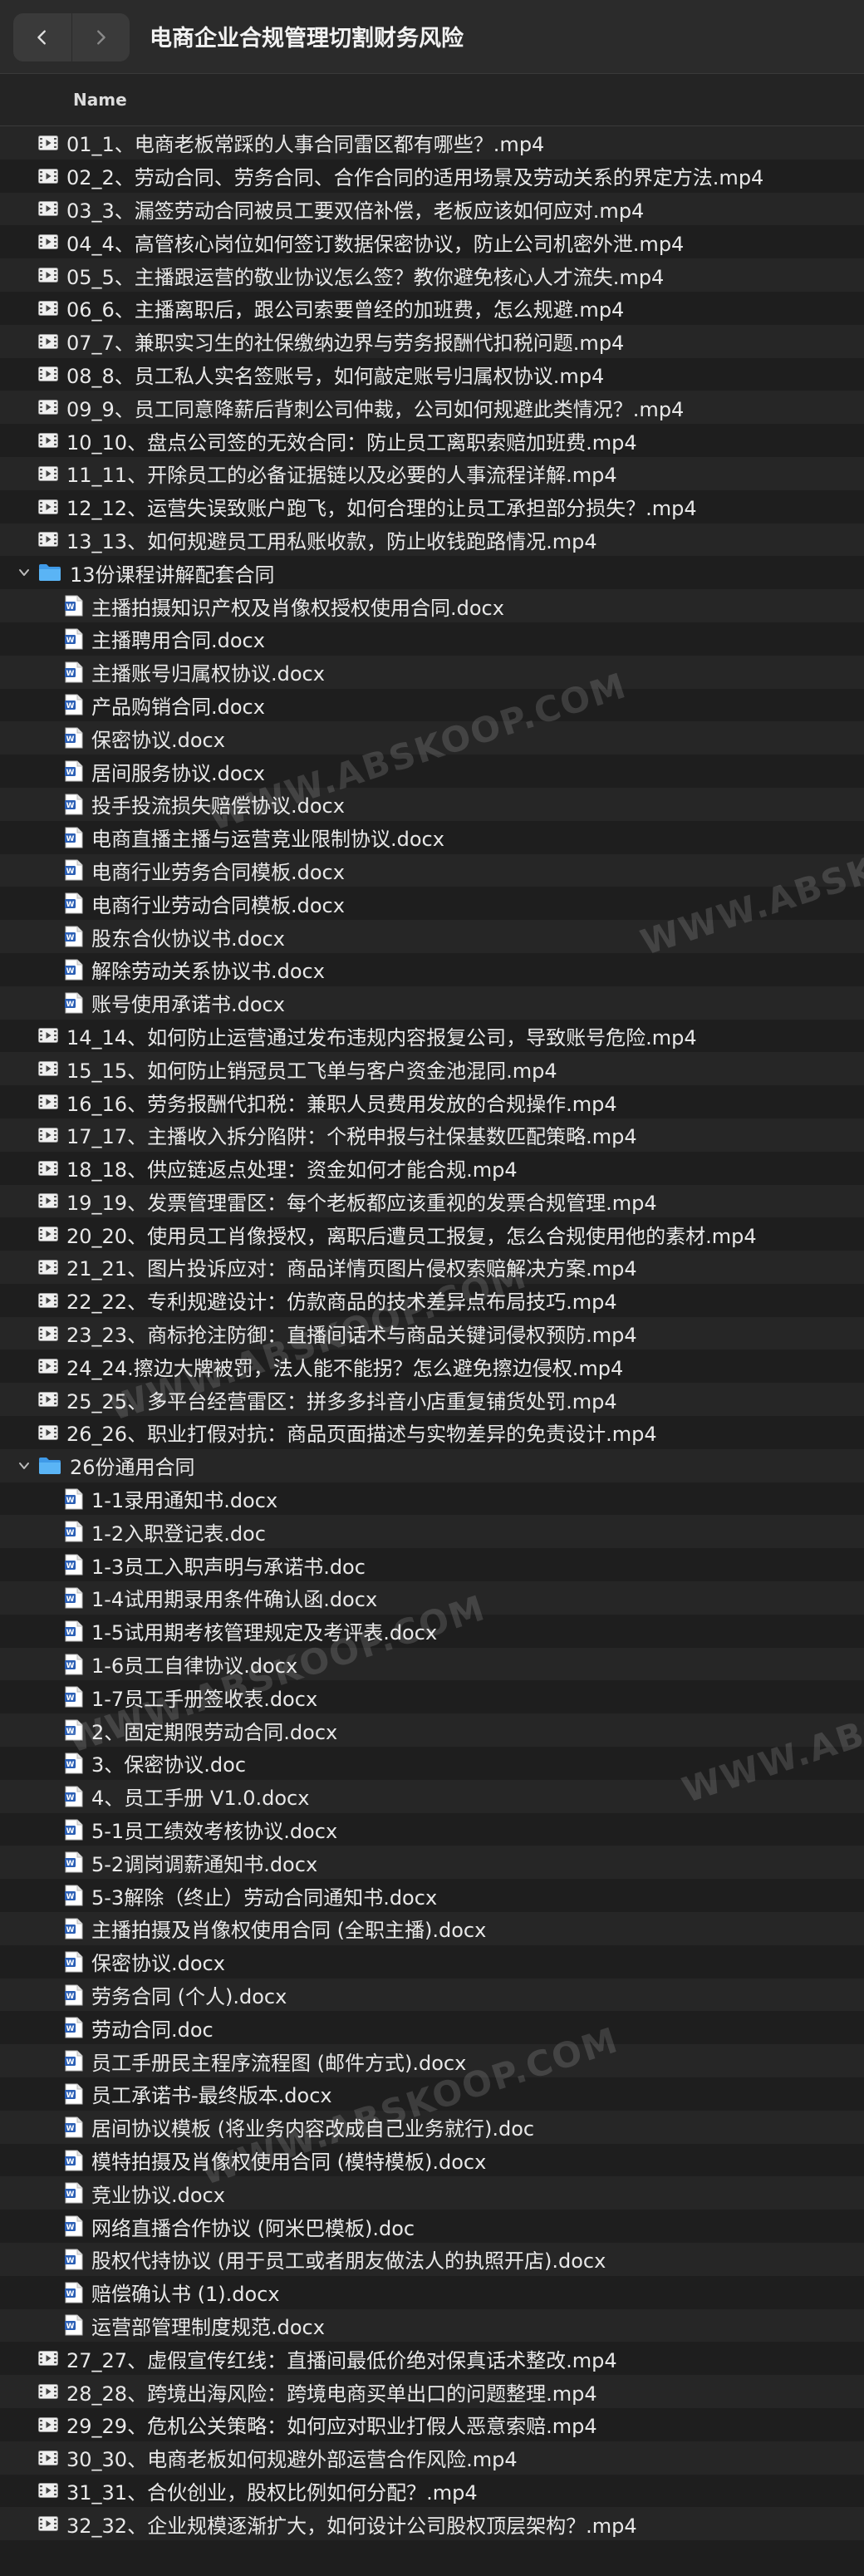 The width and height of the screenshot is (864, 2576). I want to click on file-row: 24_24.擦边大牌被罚，法人能不能拐？怎么避免擦边侵权.mp4, so click(432, 1366).